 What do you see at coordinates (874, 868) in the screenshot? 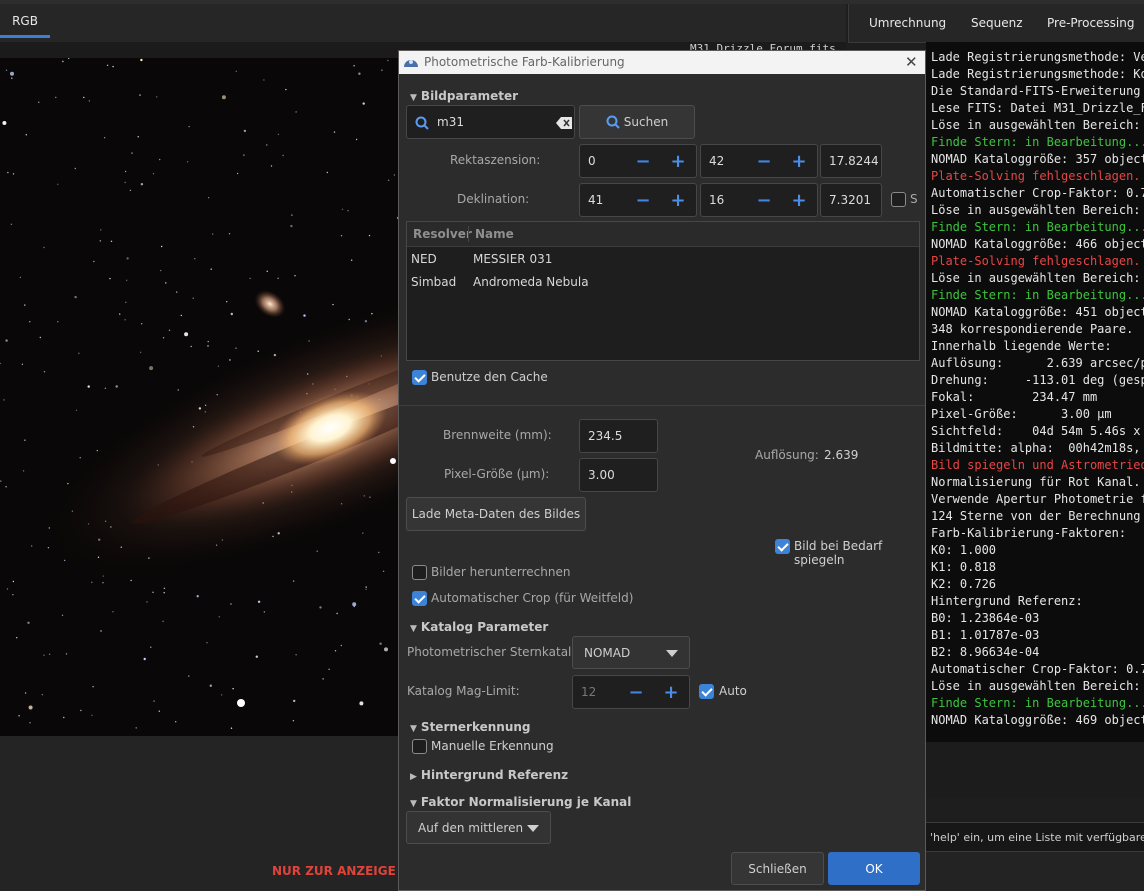
I see `ok-button: OK` at bounding box center [874, 868].